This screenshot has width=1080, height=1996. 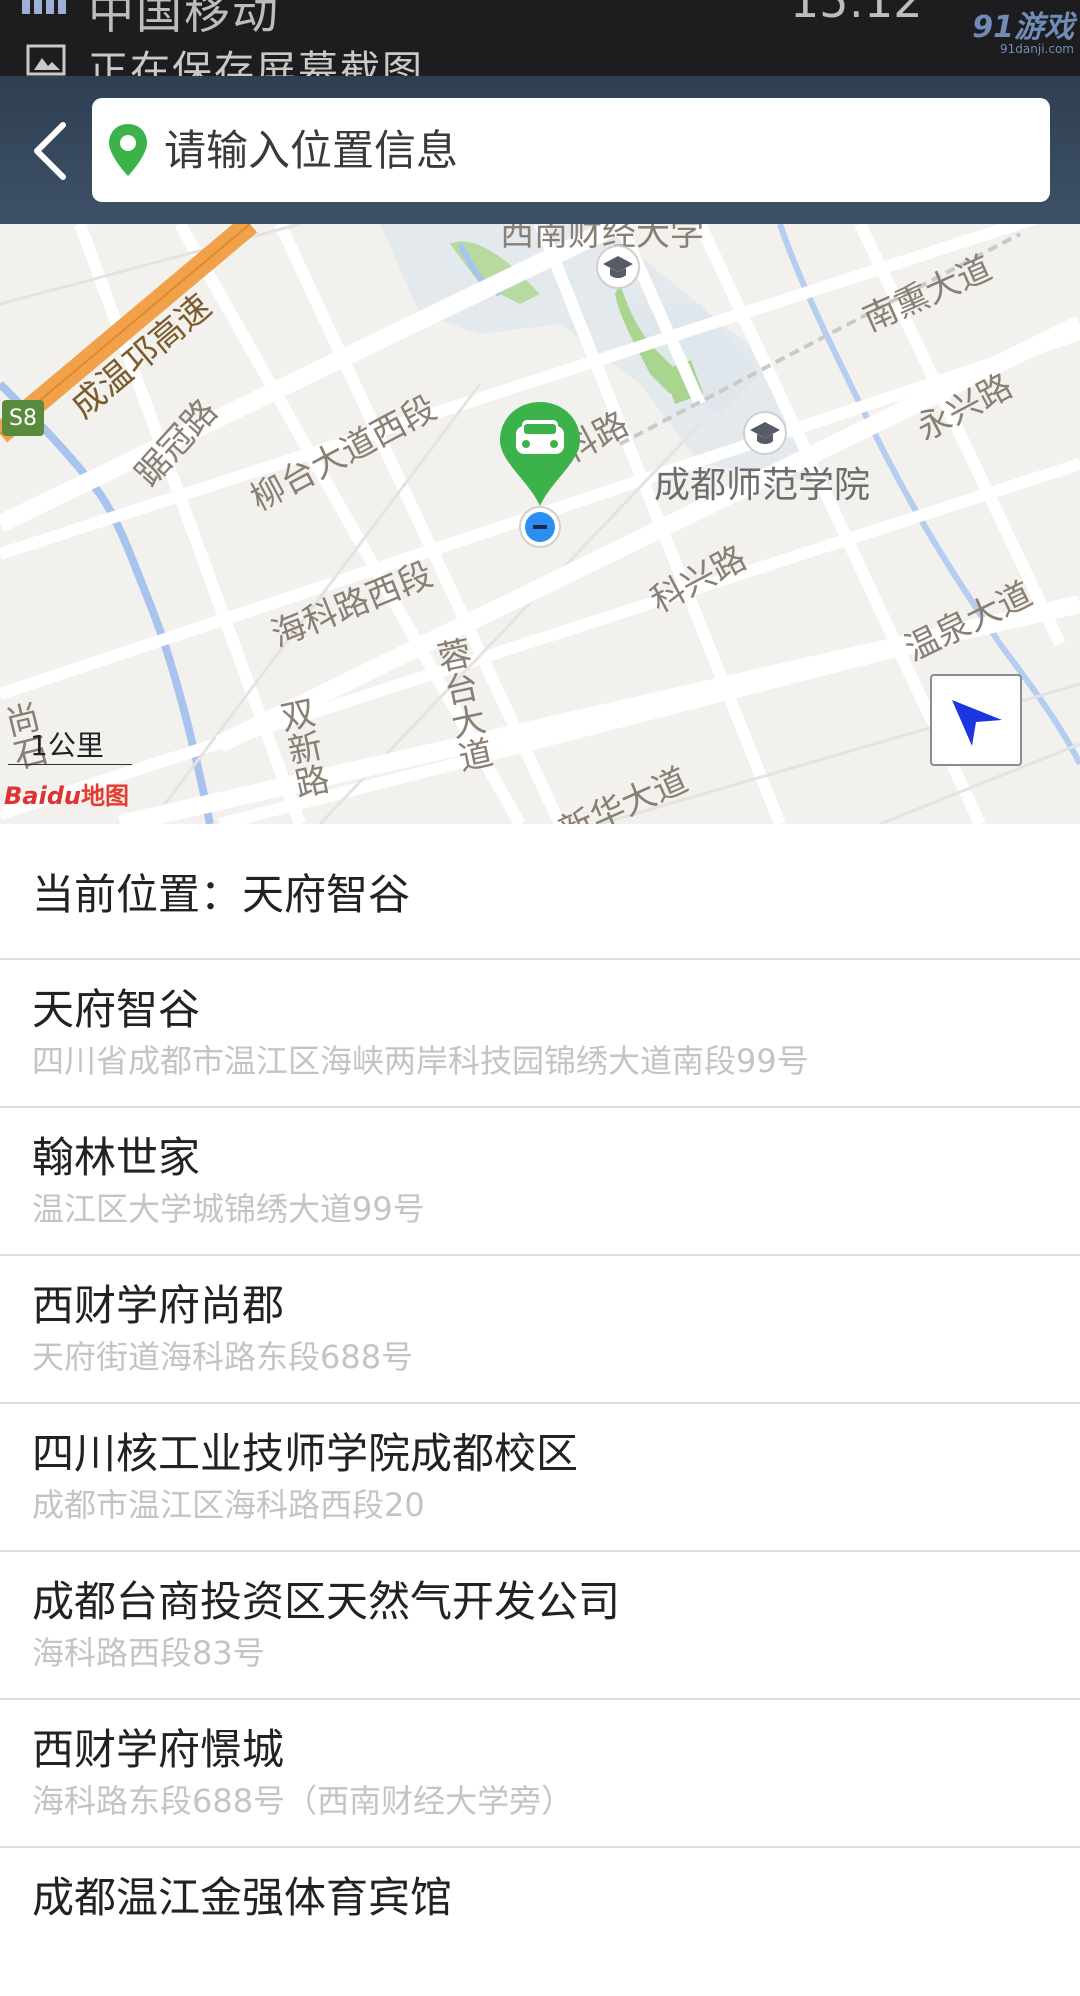 I want to click on search-box, so click(x=571, y=150).